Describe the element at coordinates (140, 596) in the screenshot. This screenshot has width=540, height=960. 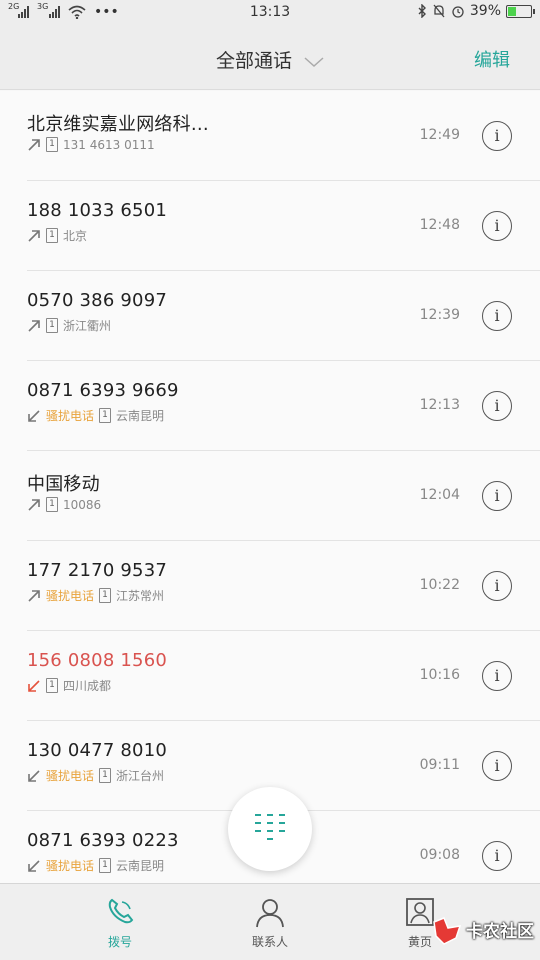
I see `call-detail: 江苏常州` at that location.